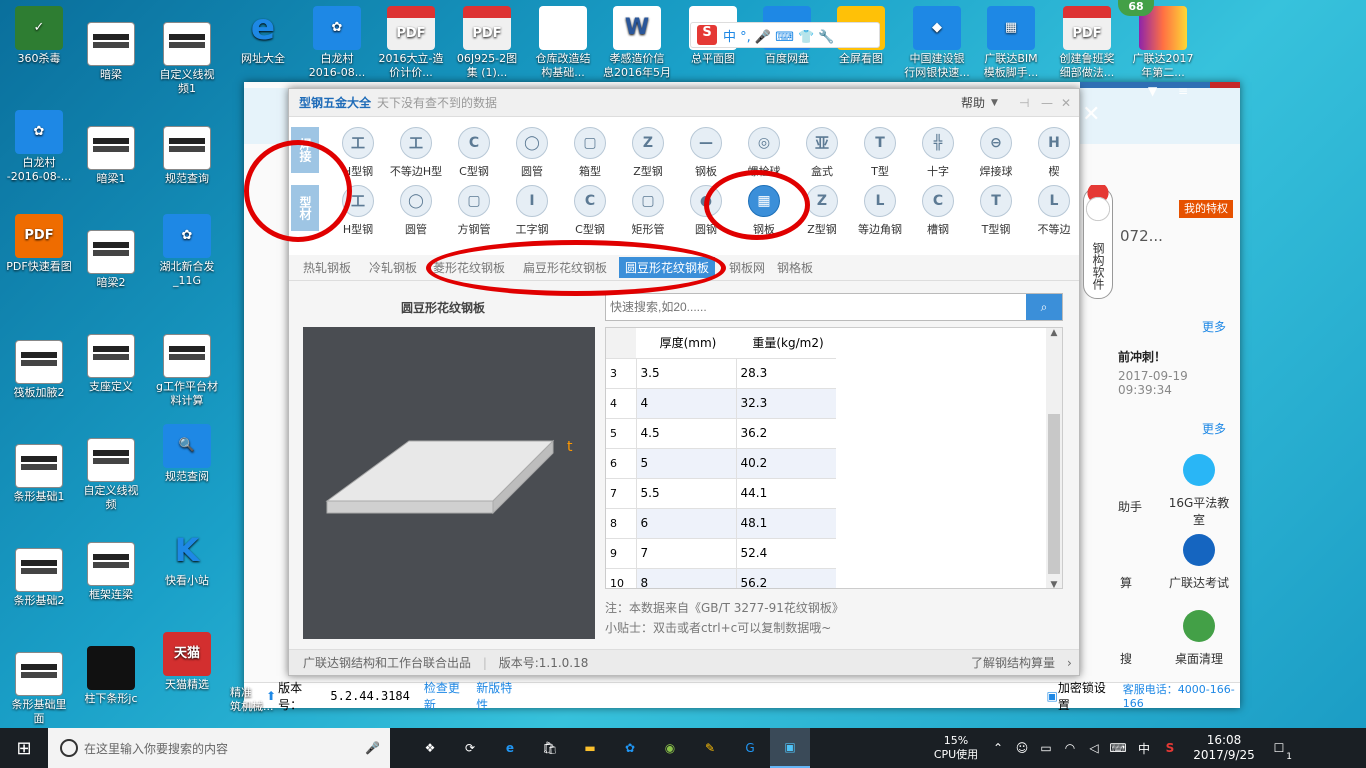  I want to click on desktop-icon-file: 条形基础里 面, so click(39, 689).